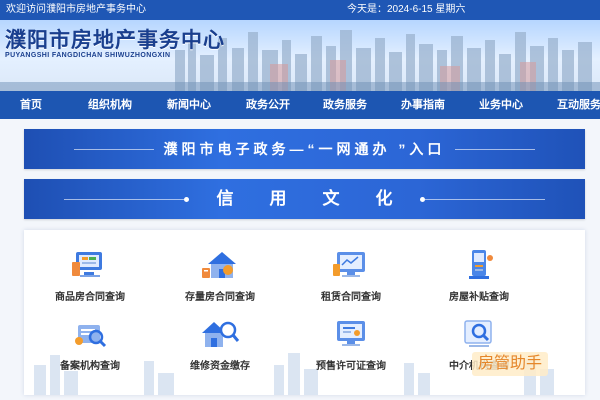 The height and width of the screenshot is (400, 600). What do you see at coordinates (423, 105) in the screenshot?
I see `nav-item-guide: 办事指南` at bounding box center [423, 105].